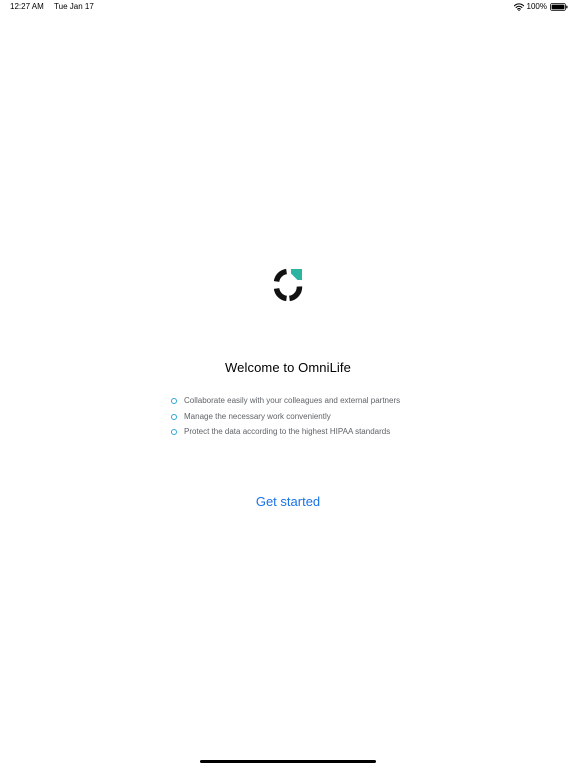 This screenshot has width=576, height=768. Describe the element at coordinates (288, 761) in the screenshot. I see `home-indicator` at that location.